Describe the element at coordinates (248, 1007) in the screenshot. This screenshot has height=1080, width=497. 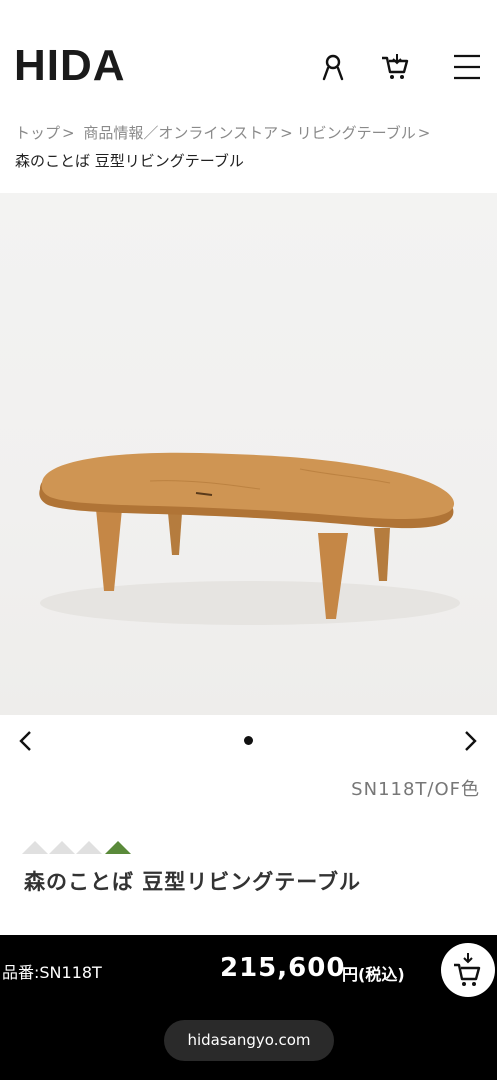
I see `purchase-bar: 品番:SN118T 215,600 円(税込) hidasangyo.com` at that location.